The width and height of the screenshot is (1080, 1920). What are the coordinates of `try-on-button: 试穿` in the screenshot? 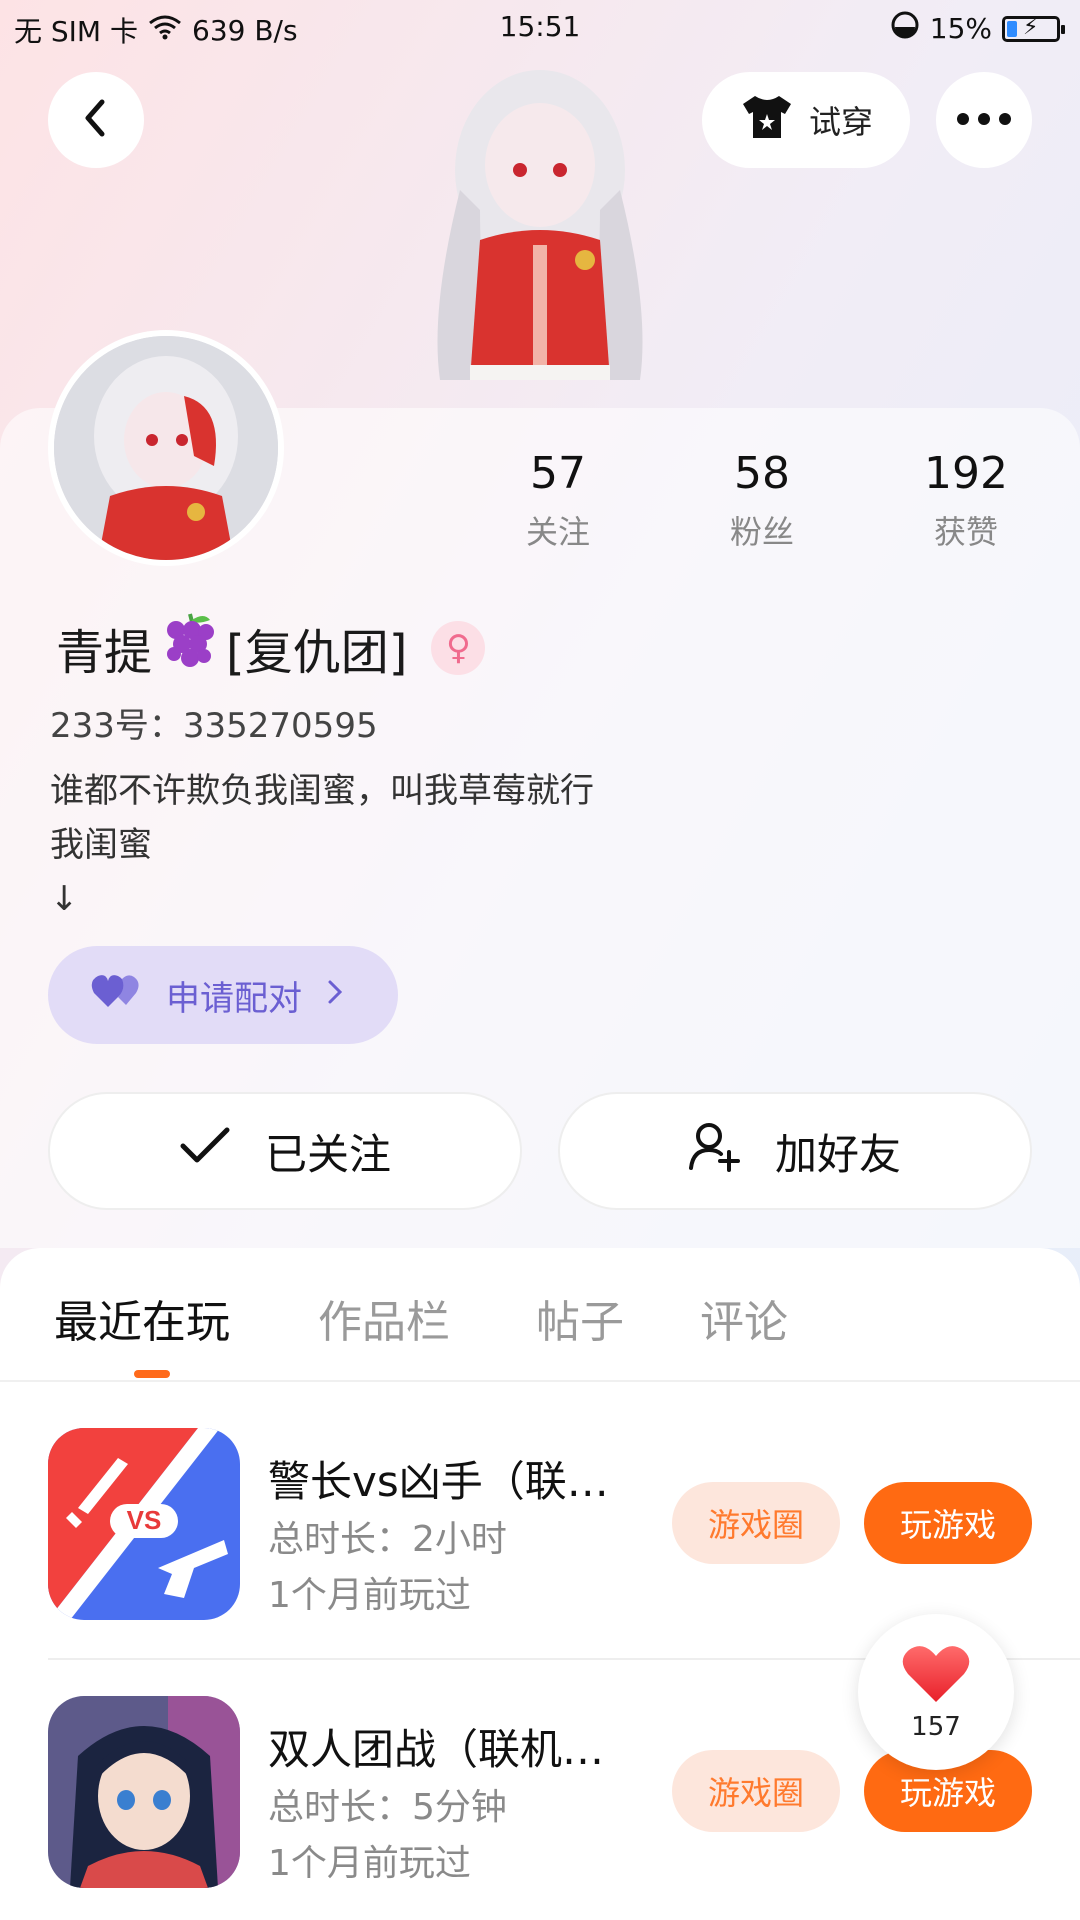 It's located at (806, 120).